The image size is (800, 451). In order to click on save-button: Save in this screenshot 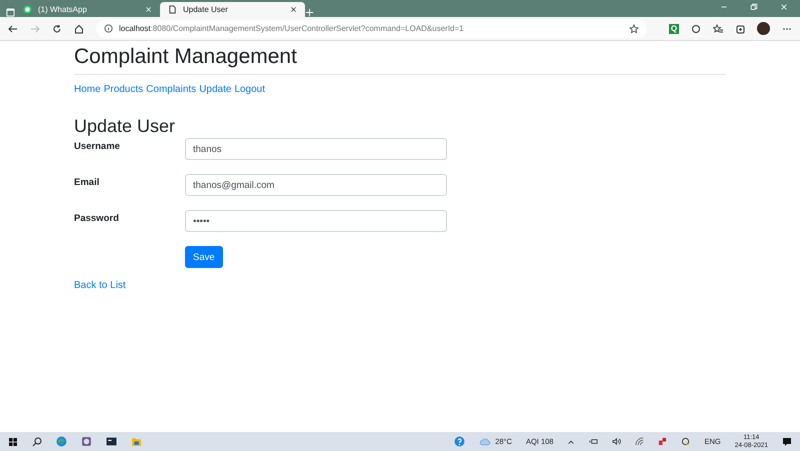, I will do `click(204, 257)`.